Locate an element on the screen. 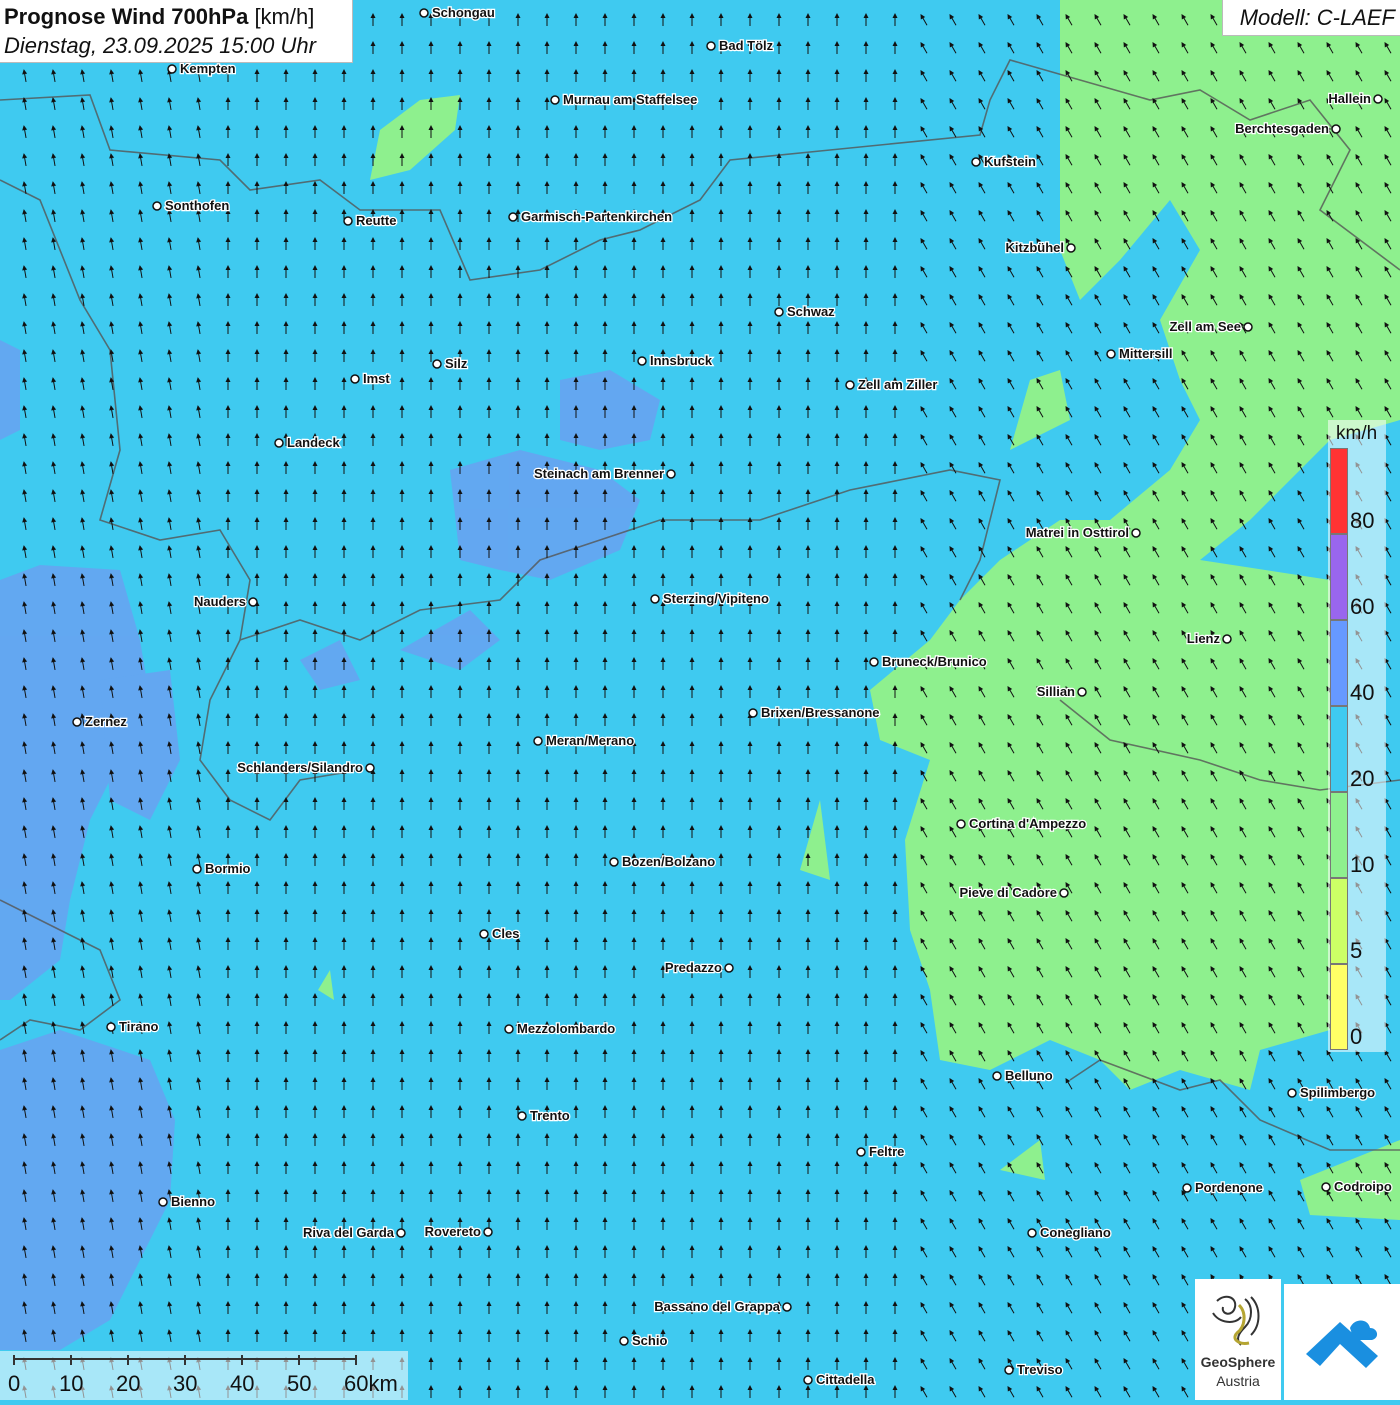 This screenshot has width=1400, height=1405. city-label: Matrei in Osttirol is located at coordinates (1077, 532).